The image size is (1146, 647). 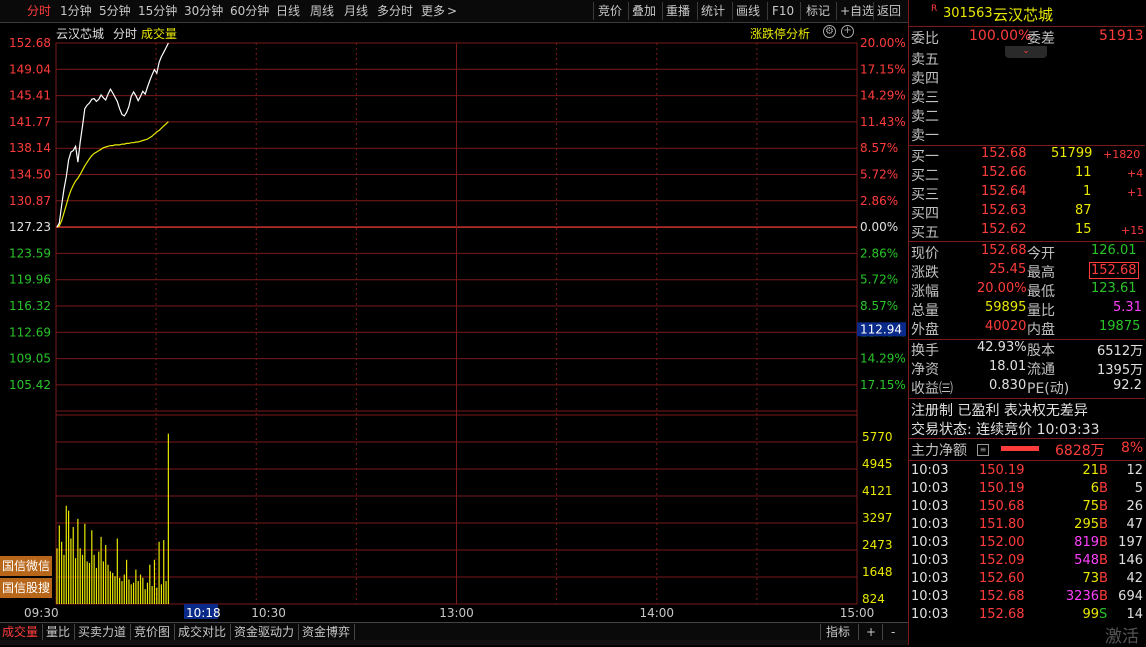 What do you see at coordinates (748, 11) in the screenshot?
I see `draw-line-button: 画线` at bounding box center [748, 11].